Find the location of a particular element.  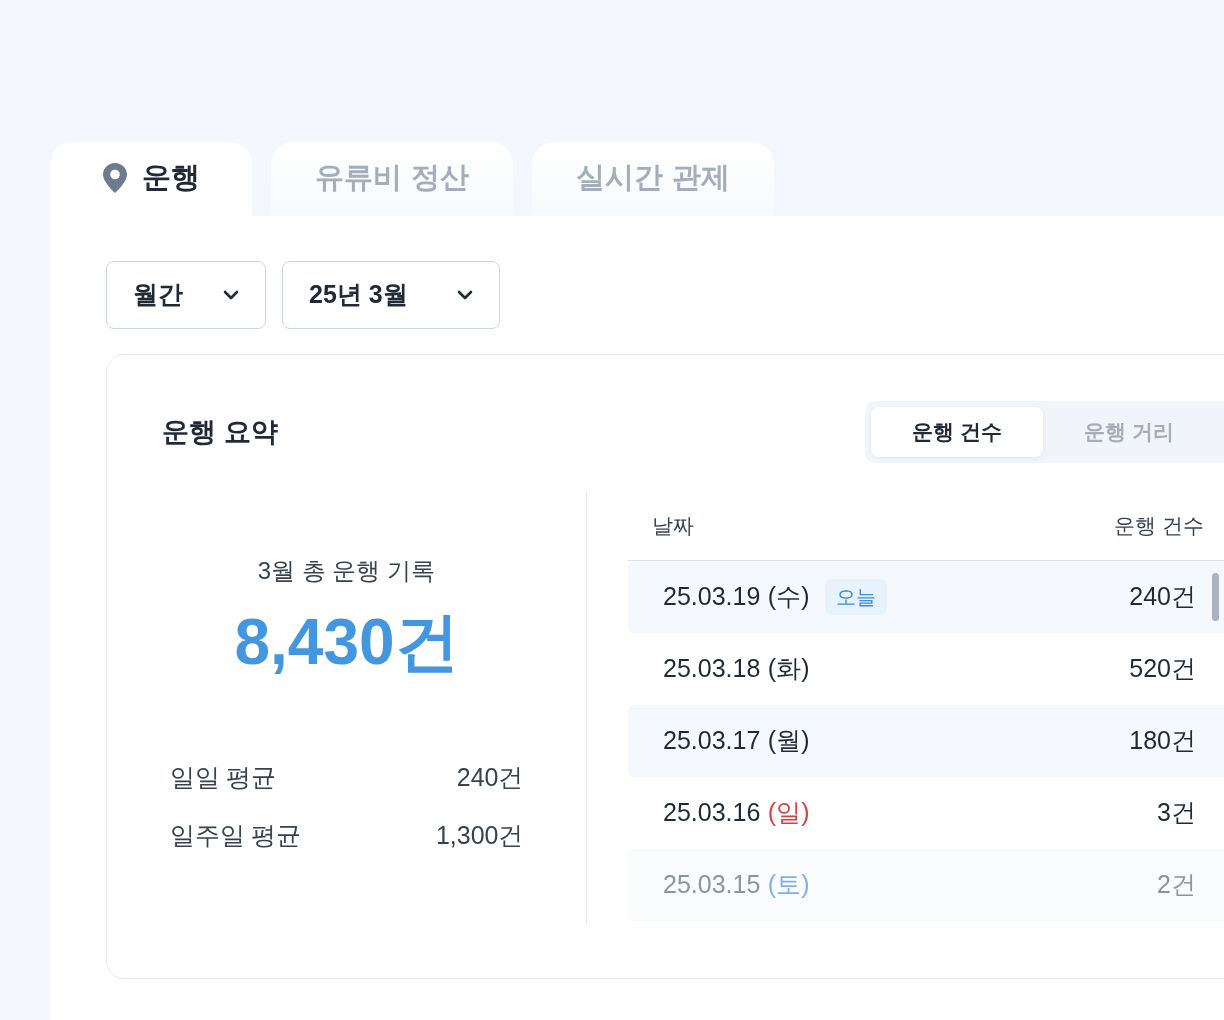

count-cell-text: 180건 is located at coordinates (1162, 741).